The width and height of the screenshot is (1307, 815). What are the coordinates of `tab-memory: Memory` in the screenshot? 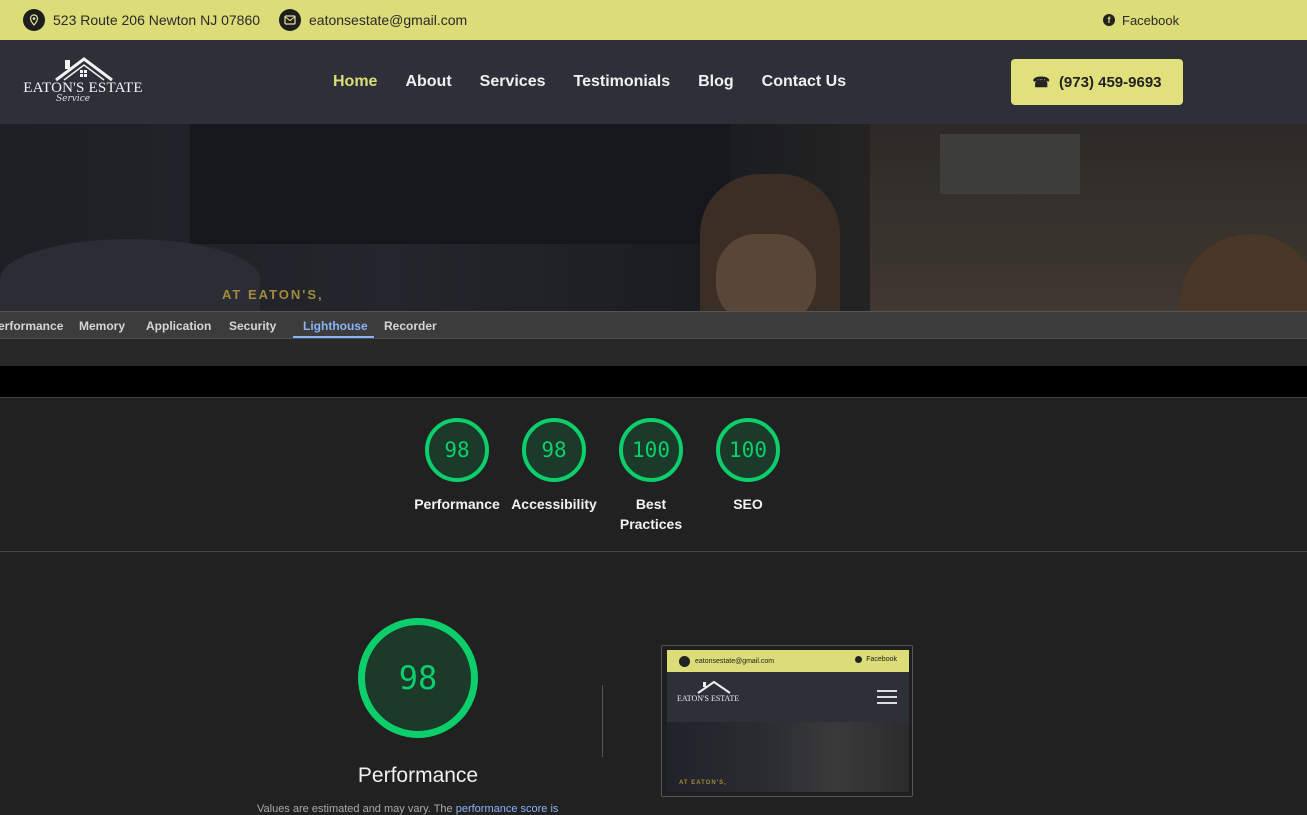 It's located at (102, 326).